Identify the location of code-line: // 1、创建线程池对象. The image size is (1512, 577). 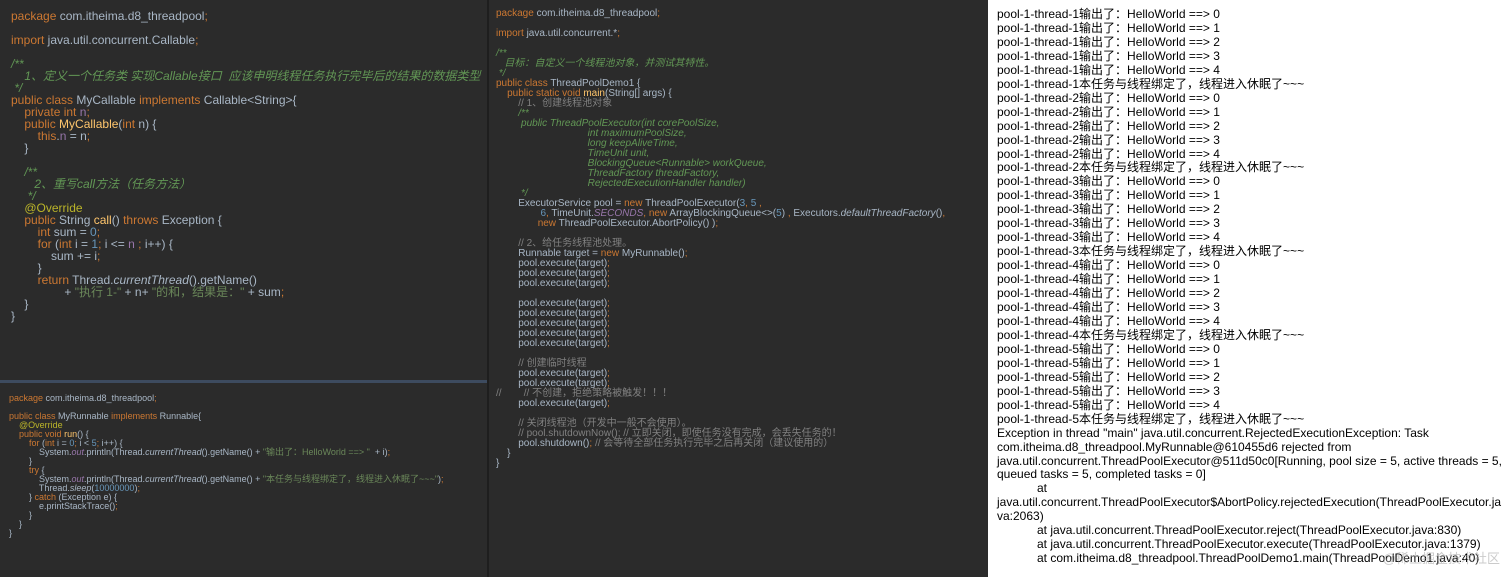
(565, 103).